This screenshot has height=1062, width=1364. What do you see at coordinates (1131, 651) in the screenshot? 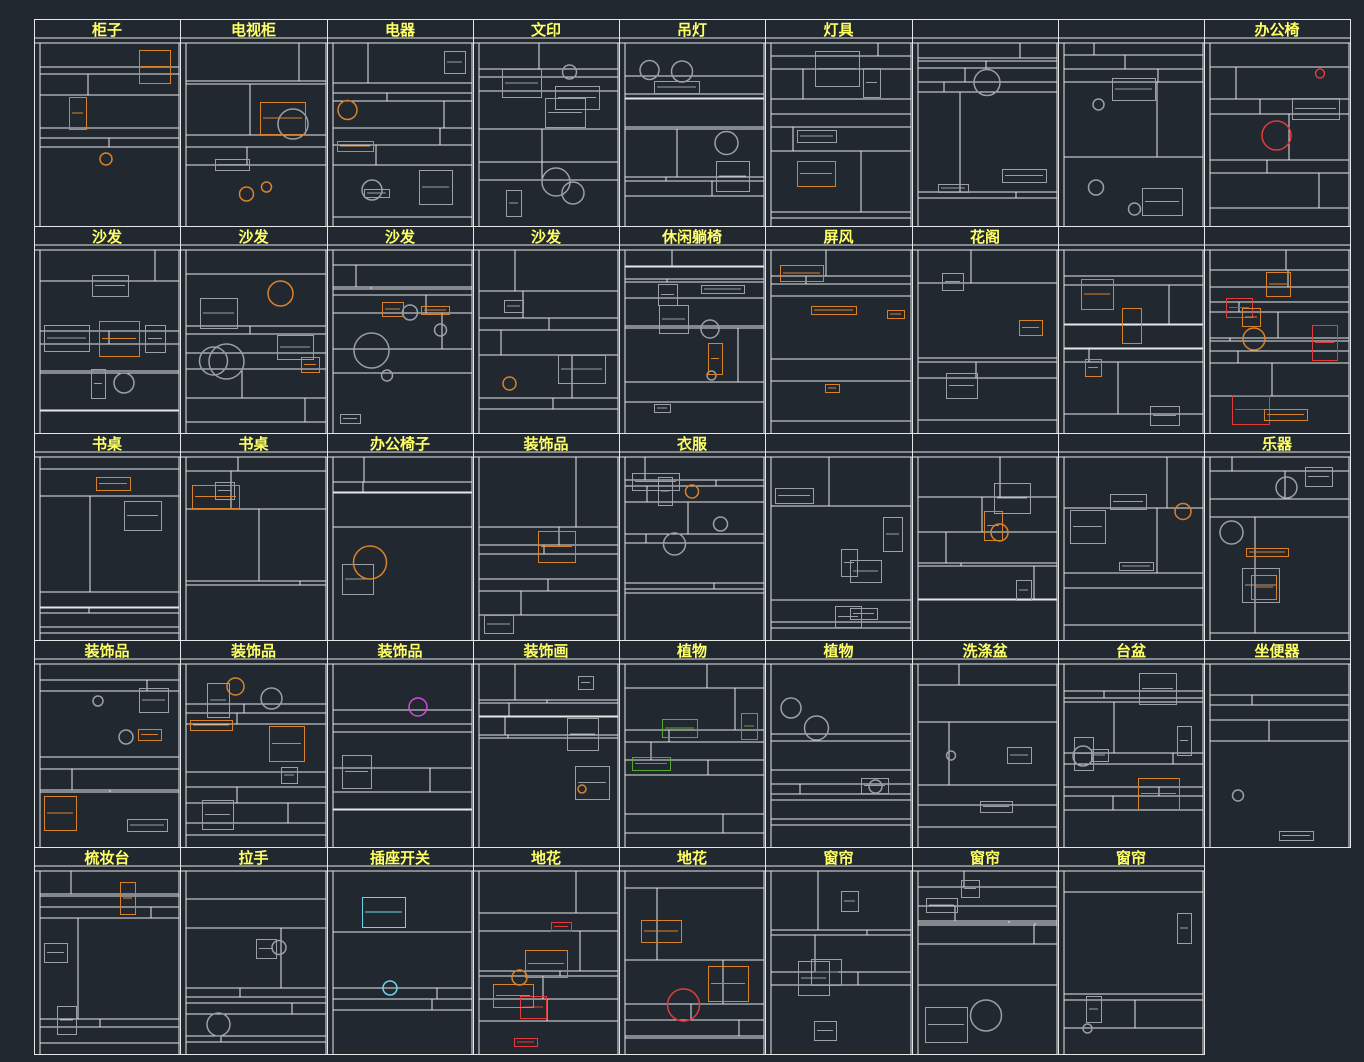
I see `category-title: 台盆` at bounding box center [1131, 651].